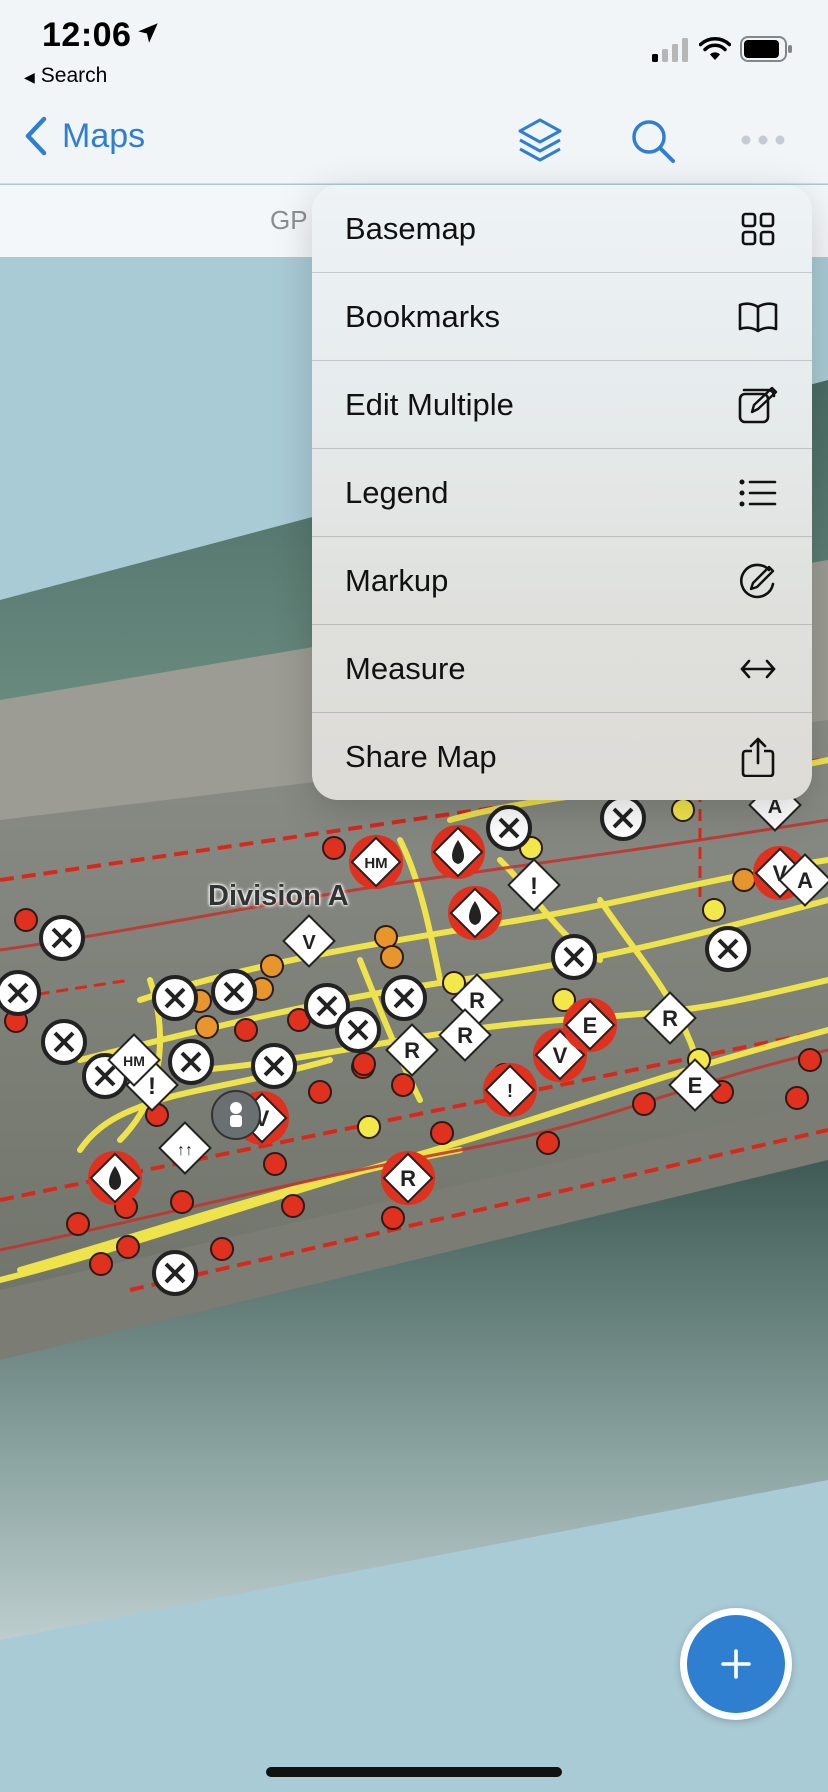 The image size is (828, 1792). I want to click on grid-icon, so click(758, 229).